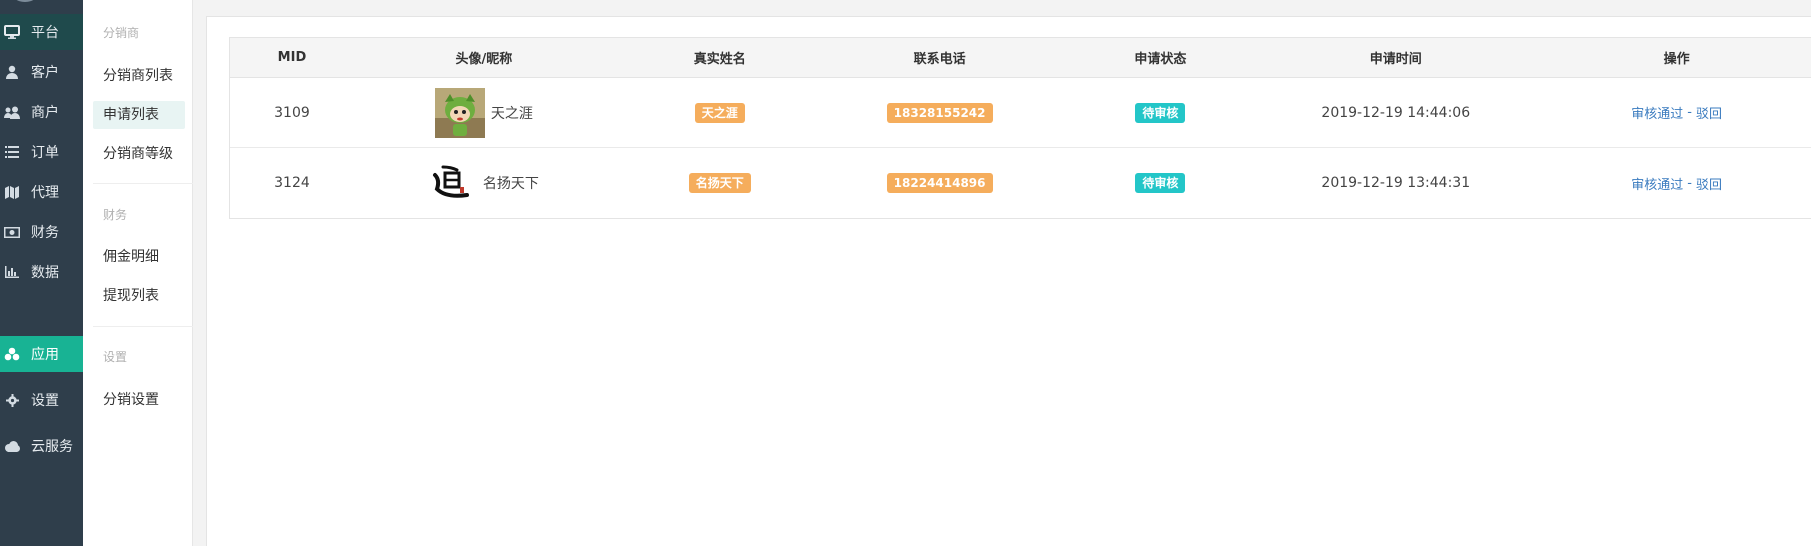  What do you see at coordinates (115, 357) in the screenshot?
I see `submenu-group-title: 设置` at bounding box center [115, 357].